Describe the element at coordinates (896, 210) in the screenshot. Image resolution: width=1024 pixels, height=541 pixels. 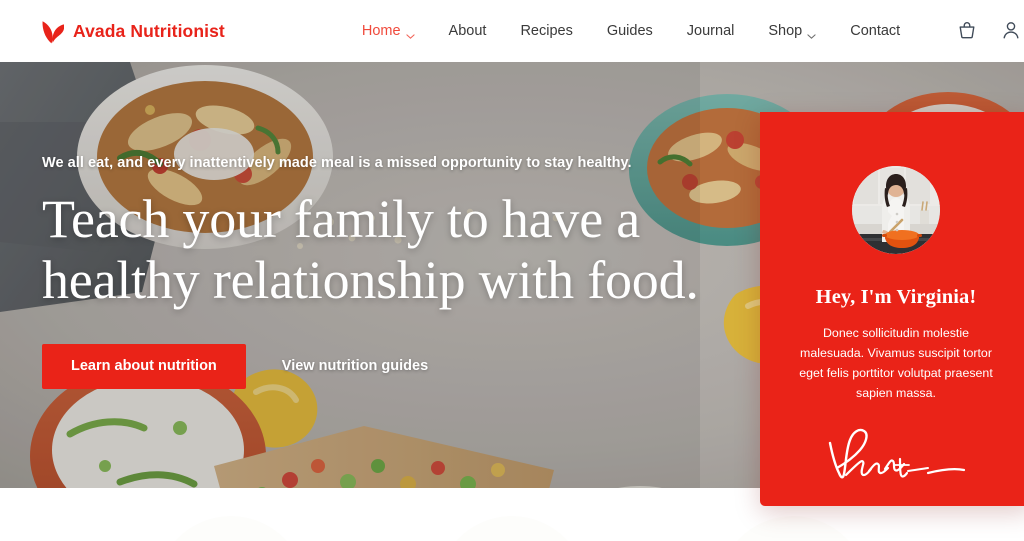
I see `avatar` at that location.